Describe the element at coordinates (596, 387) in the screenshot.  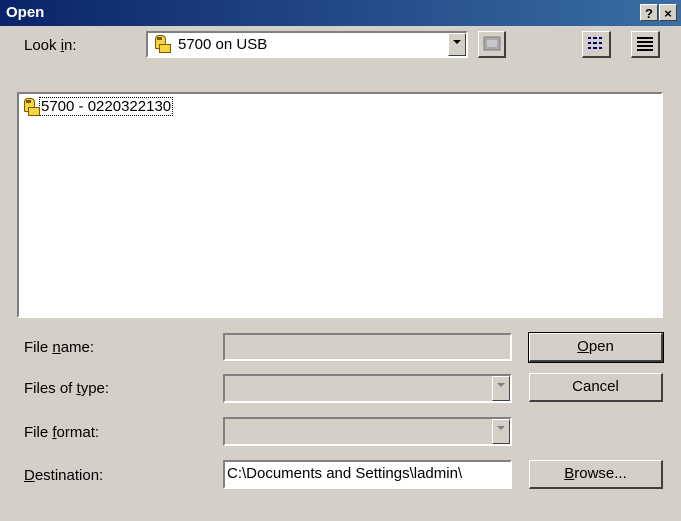
I see `cancel-button: Cancel` at that location.